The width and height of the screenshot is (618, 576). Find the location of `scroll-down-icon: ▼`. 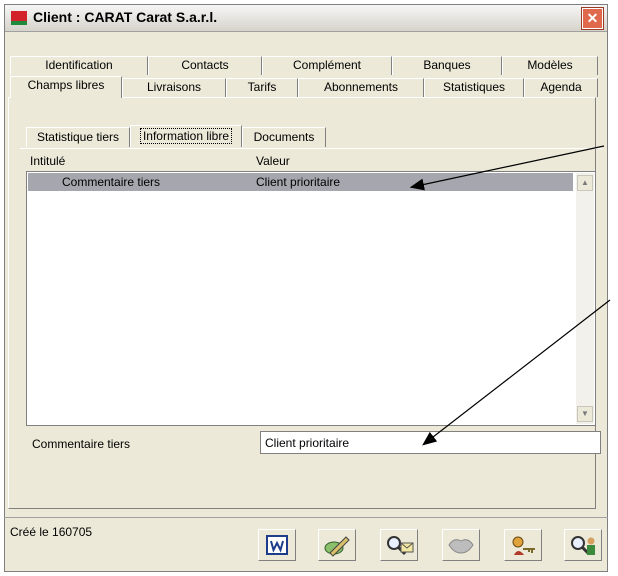

scroll-down-icon: ▼ is located at coordinates (585, 414).